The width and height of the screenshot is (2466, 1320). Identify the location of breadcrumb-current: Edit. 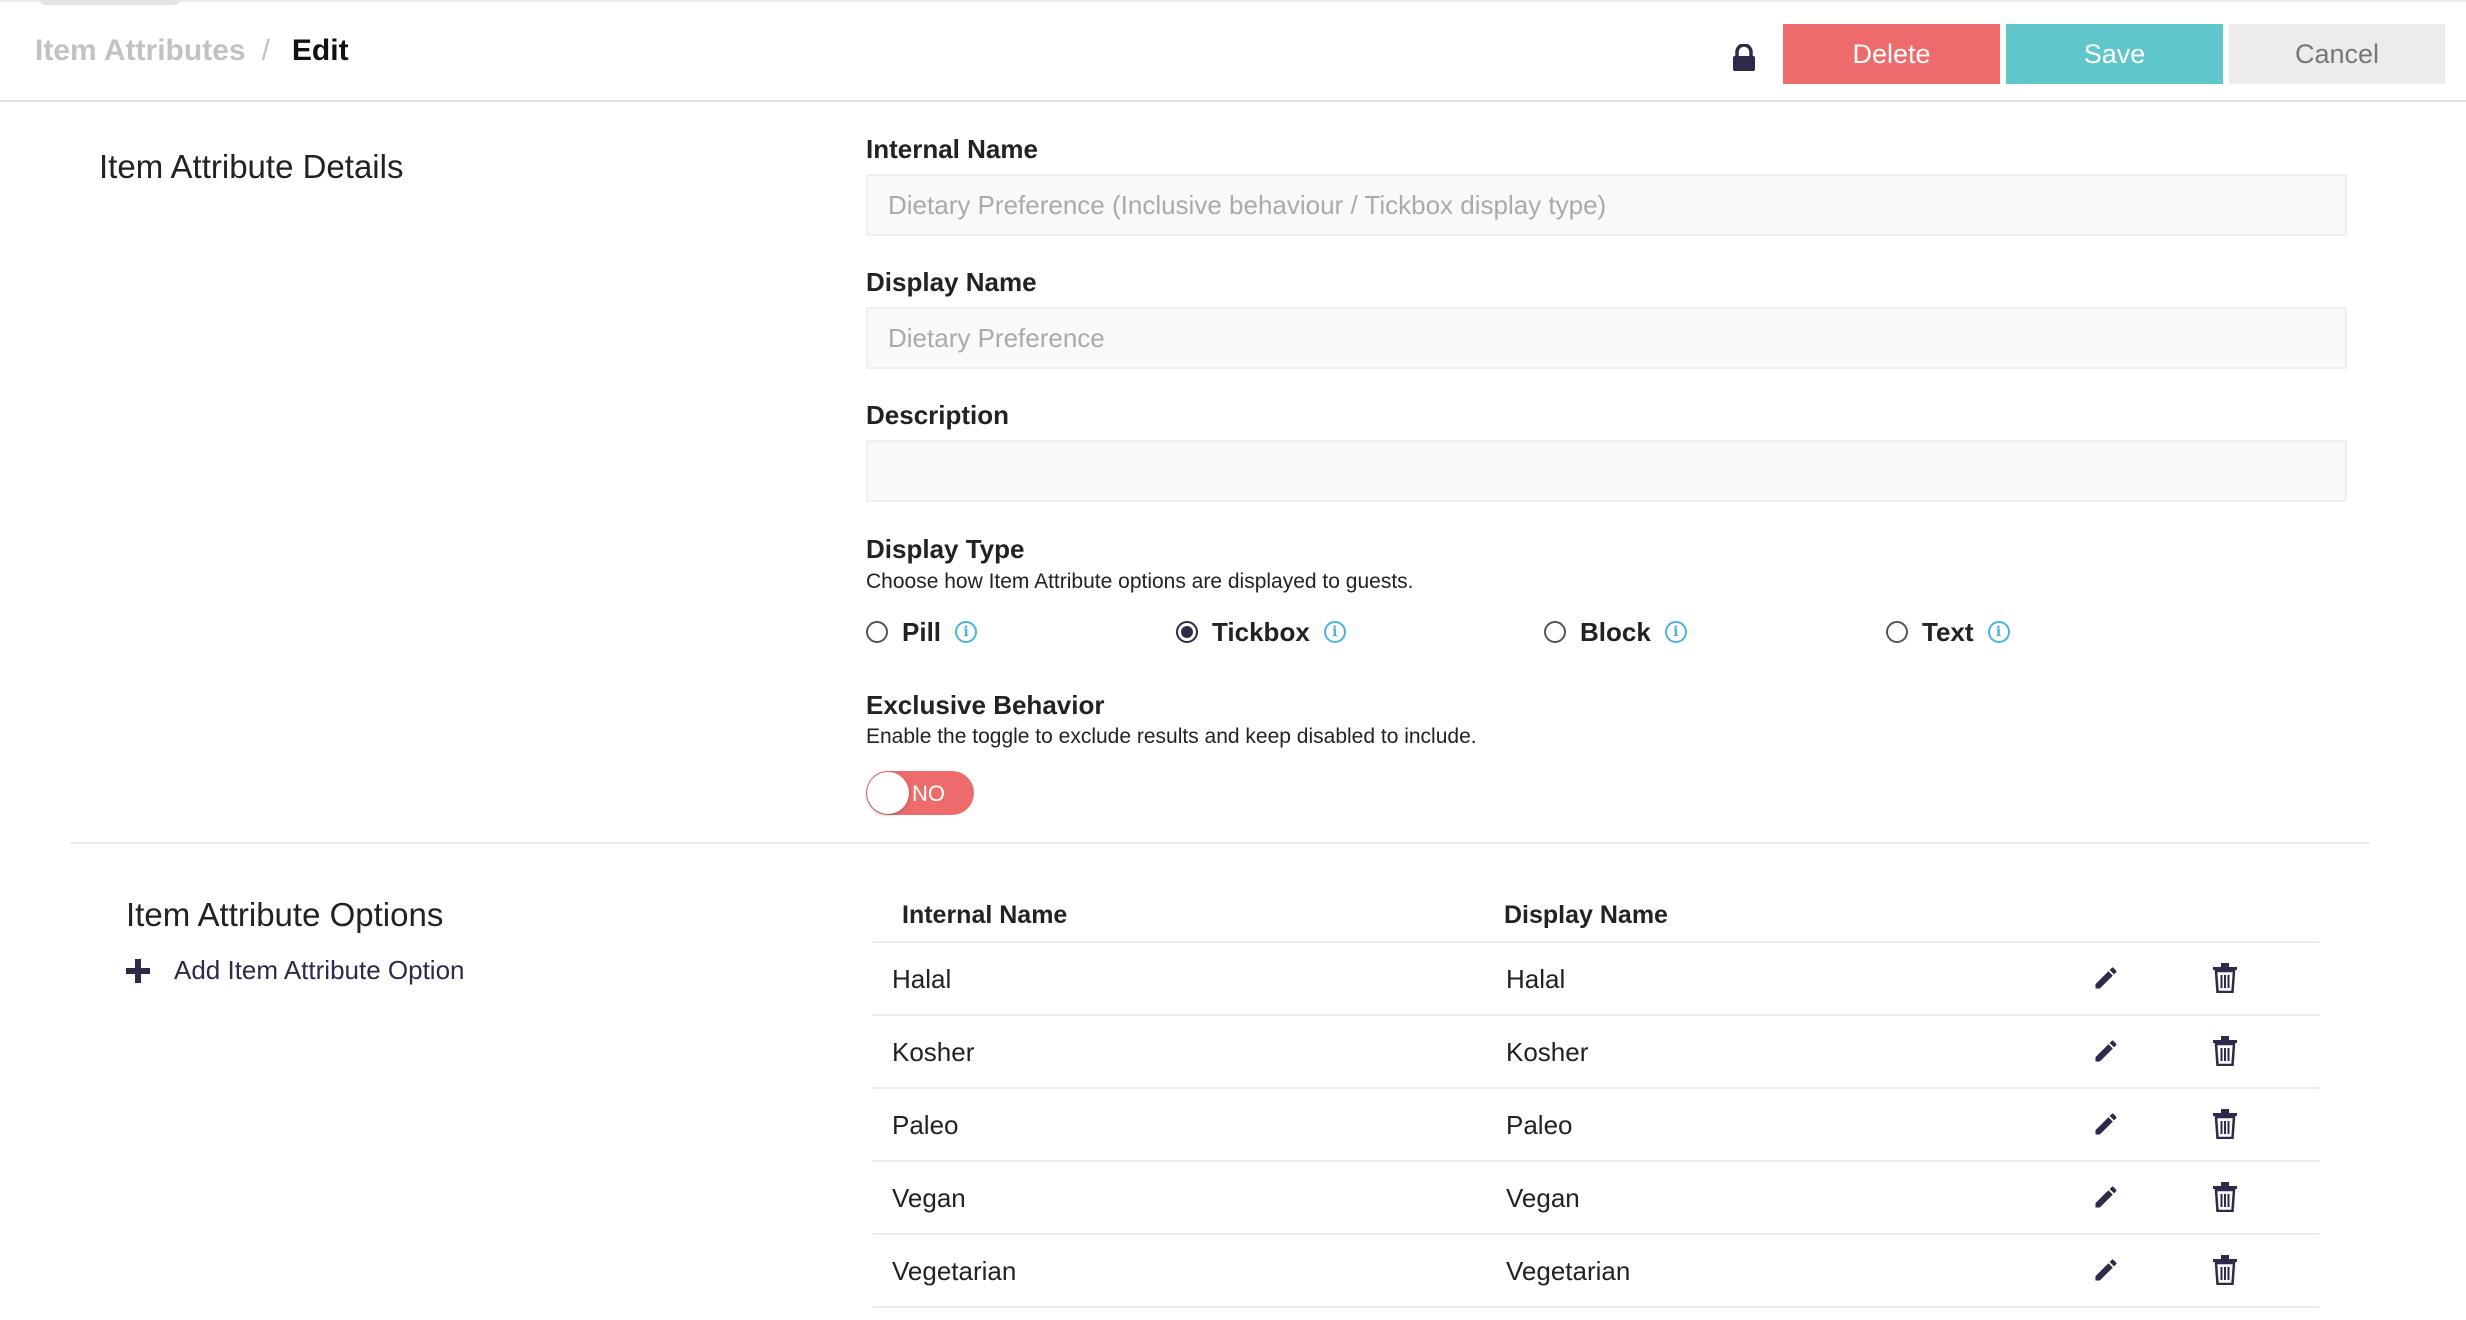
(320, 50).